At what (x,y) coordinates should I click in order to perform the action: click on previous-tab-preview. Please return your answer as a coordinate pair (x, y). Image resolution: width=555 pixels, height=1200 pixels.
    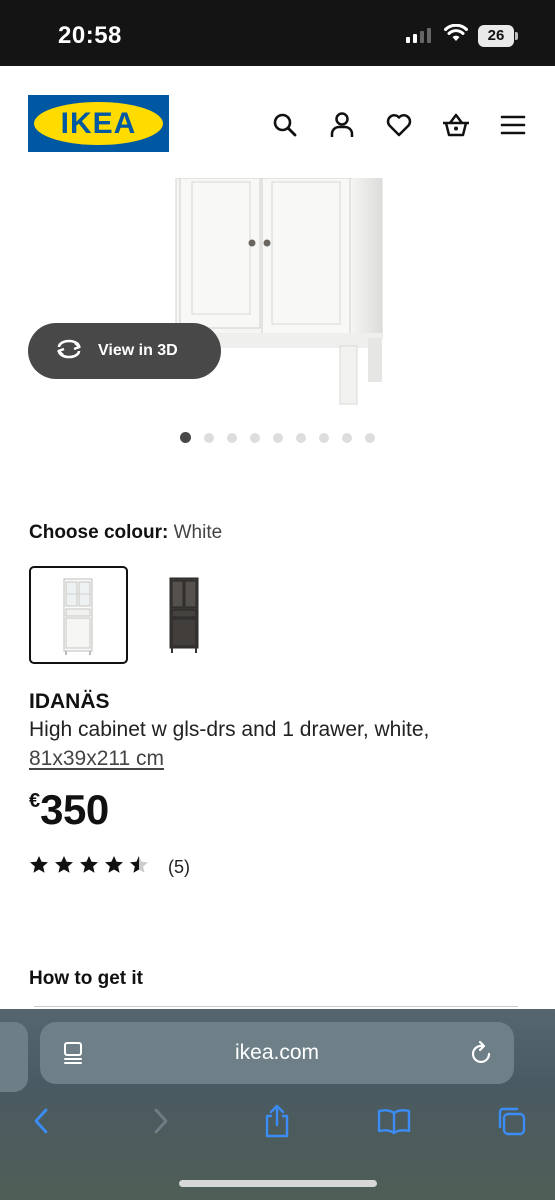
    Looking at the image, I should click on (14, 1057).